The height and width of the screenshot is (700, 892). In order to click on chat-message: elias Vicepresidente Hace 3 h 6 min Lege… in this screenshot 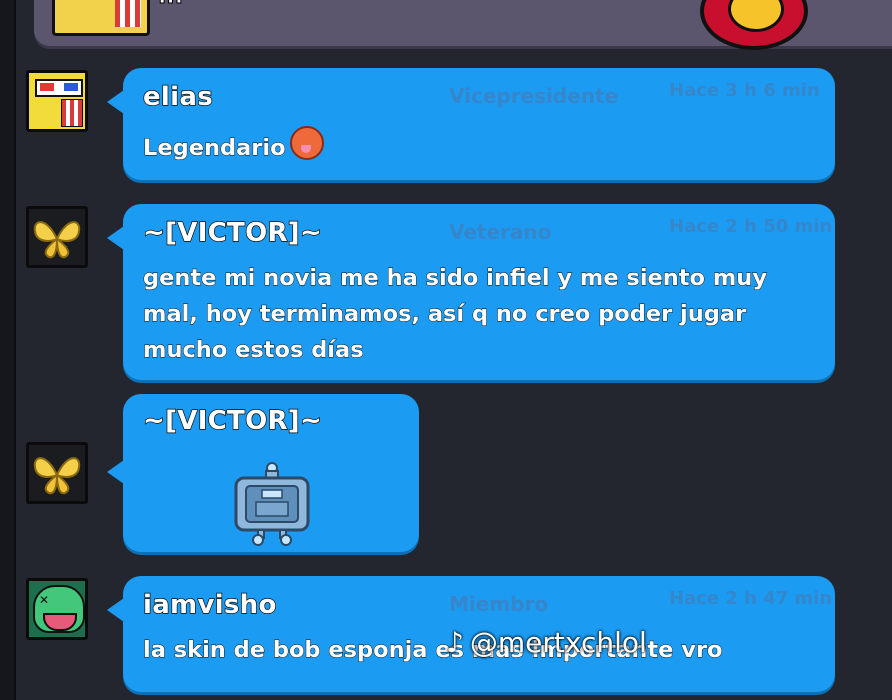, I will do `click(471, 124)`.